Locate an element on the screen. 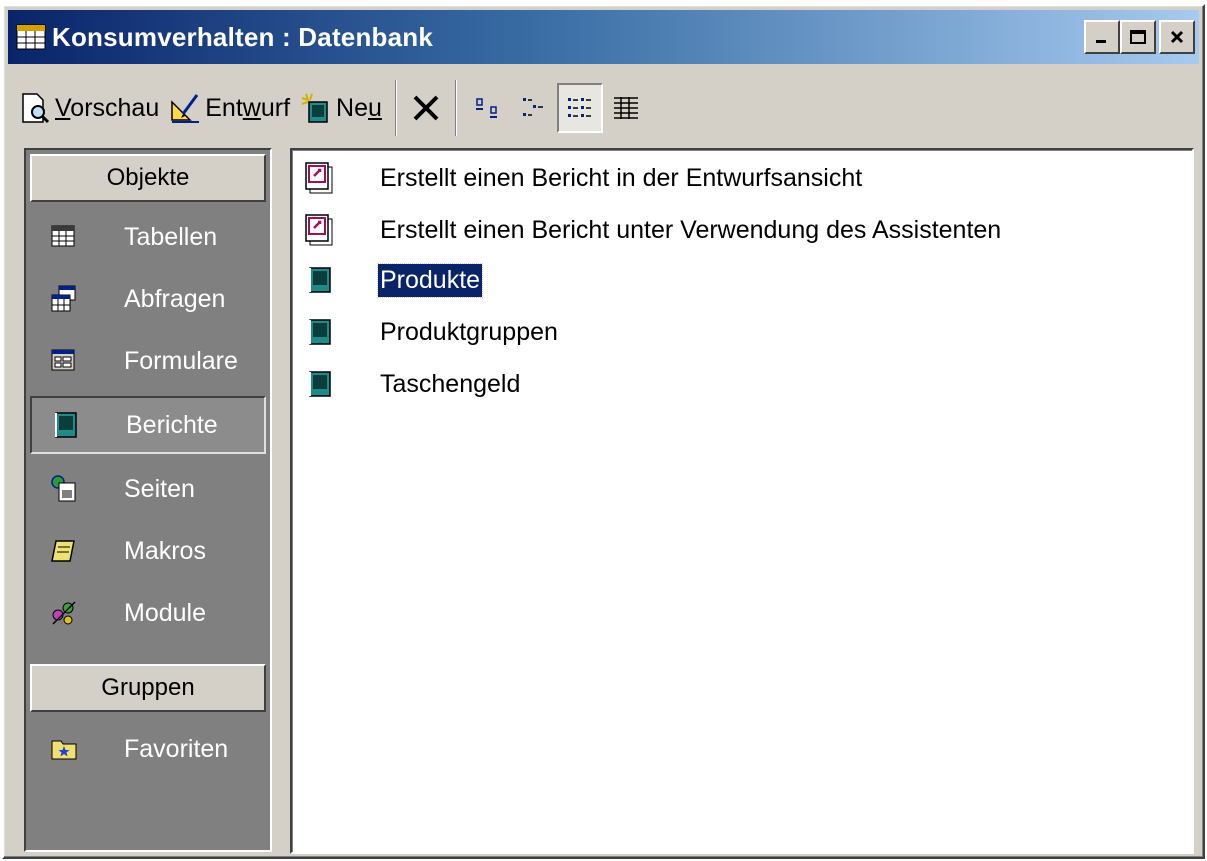 The image size is (1207, 861). maximize-button is located at coordinates (1138, 37).